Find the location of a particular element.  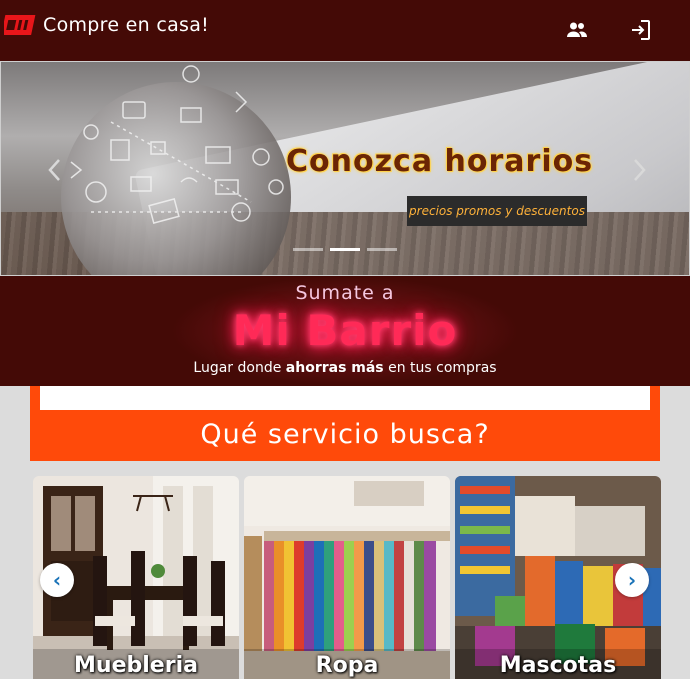

category-label: Mascotas is located at coordinates (558, 664).